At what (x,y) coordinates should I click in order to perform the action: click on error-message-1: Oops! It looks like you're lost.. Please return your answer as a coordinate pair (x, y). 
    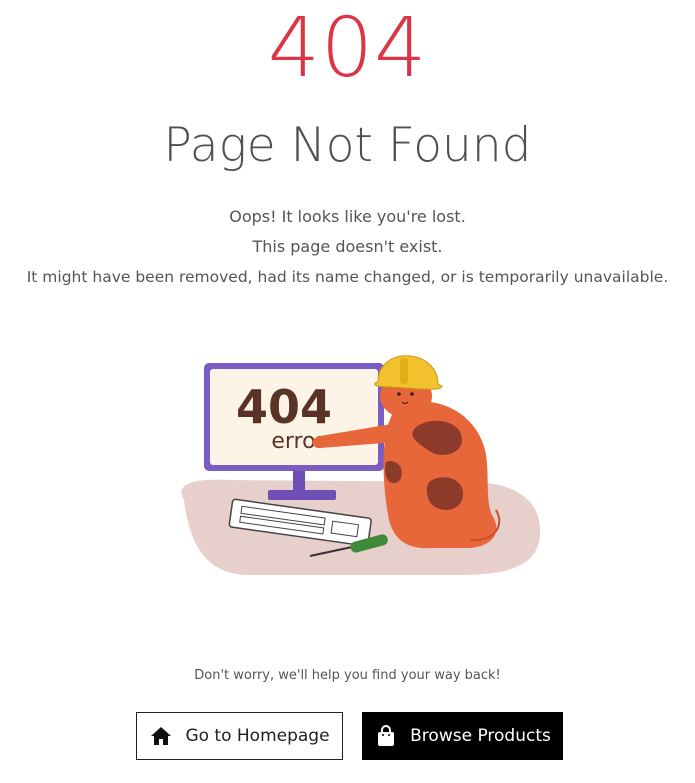
    Looking at the image, I should click on (347, 216).